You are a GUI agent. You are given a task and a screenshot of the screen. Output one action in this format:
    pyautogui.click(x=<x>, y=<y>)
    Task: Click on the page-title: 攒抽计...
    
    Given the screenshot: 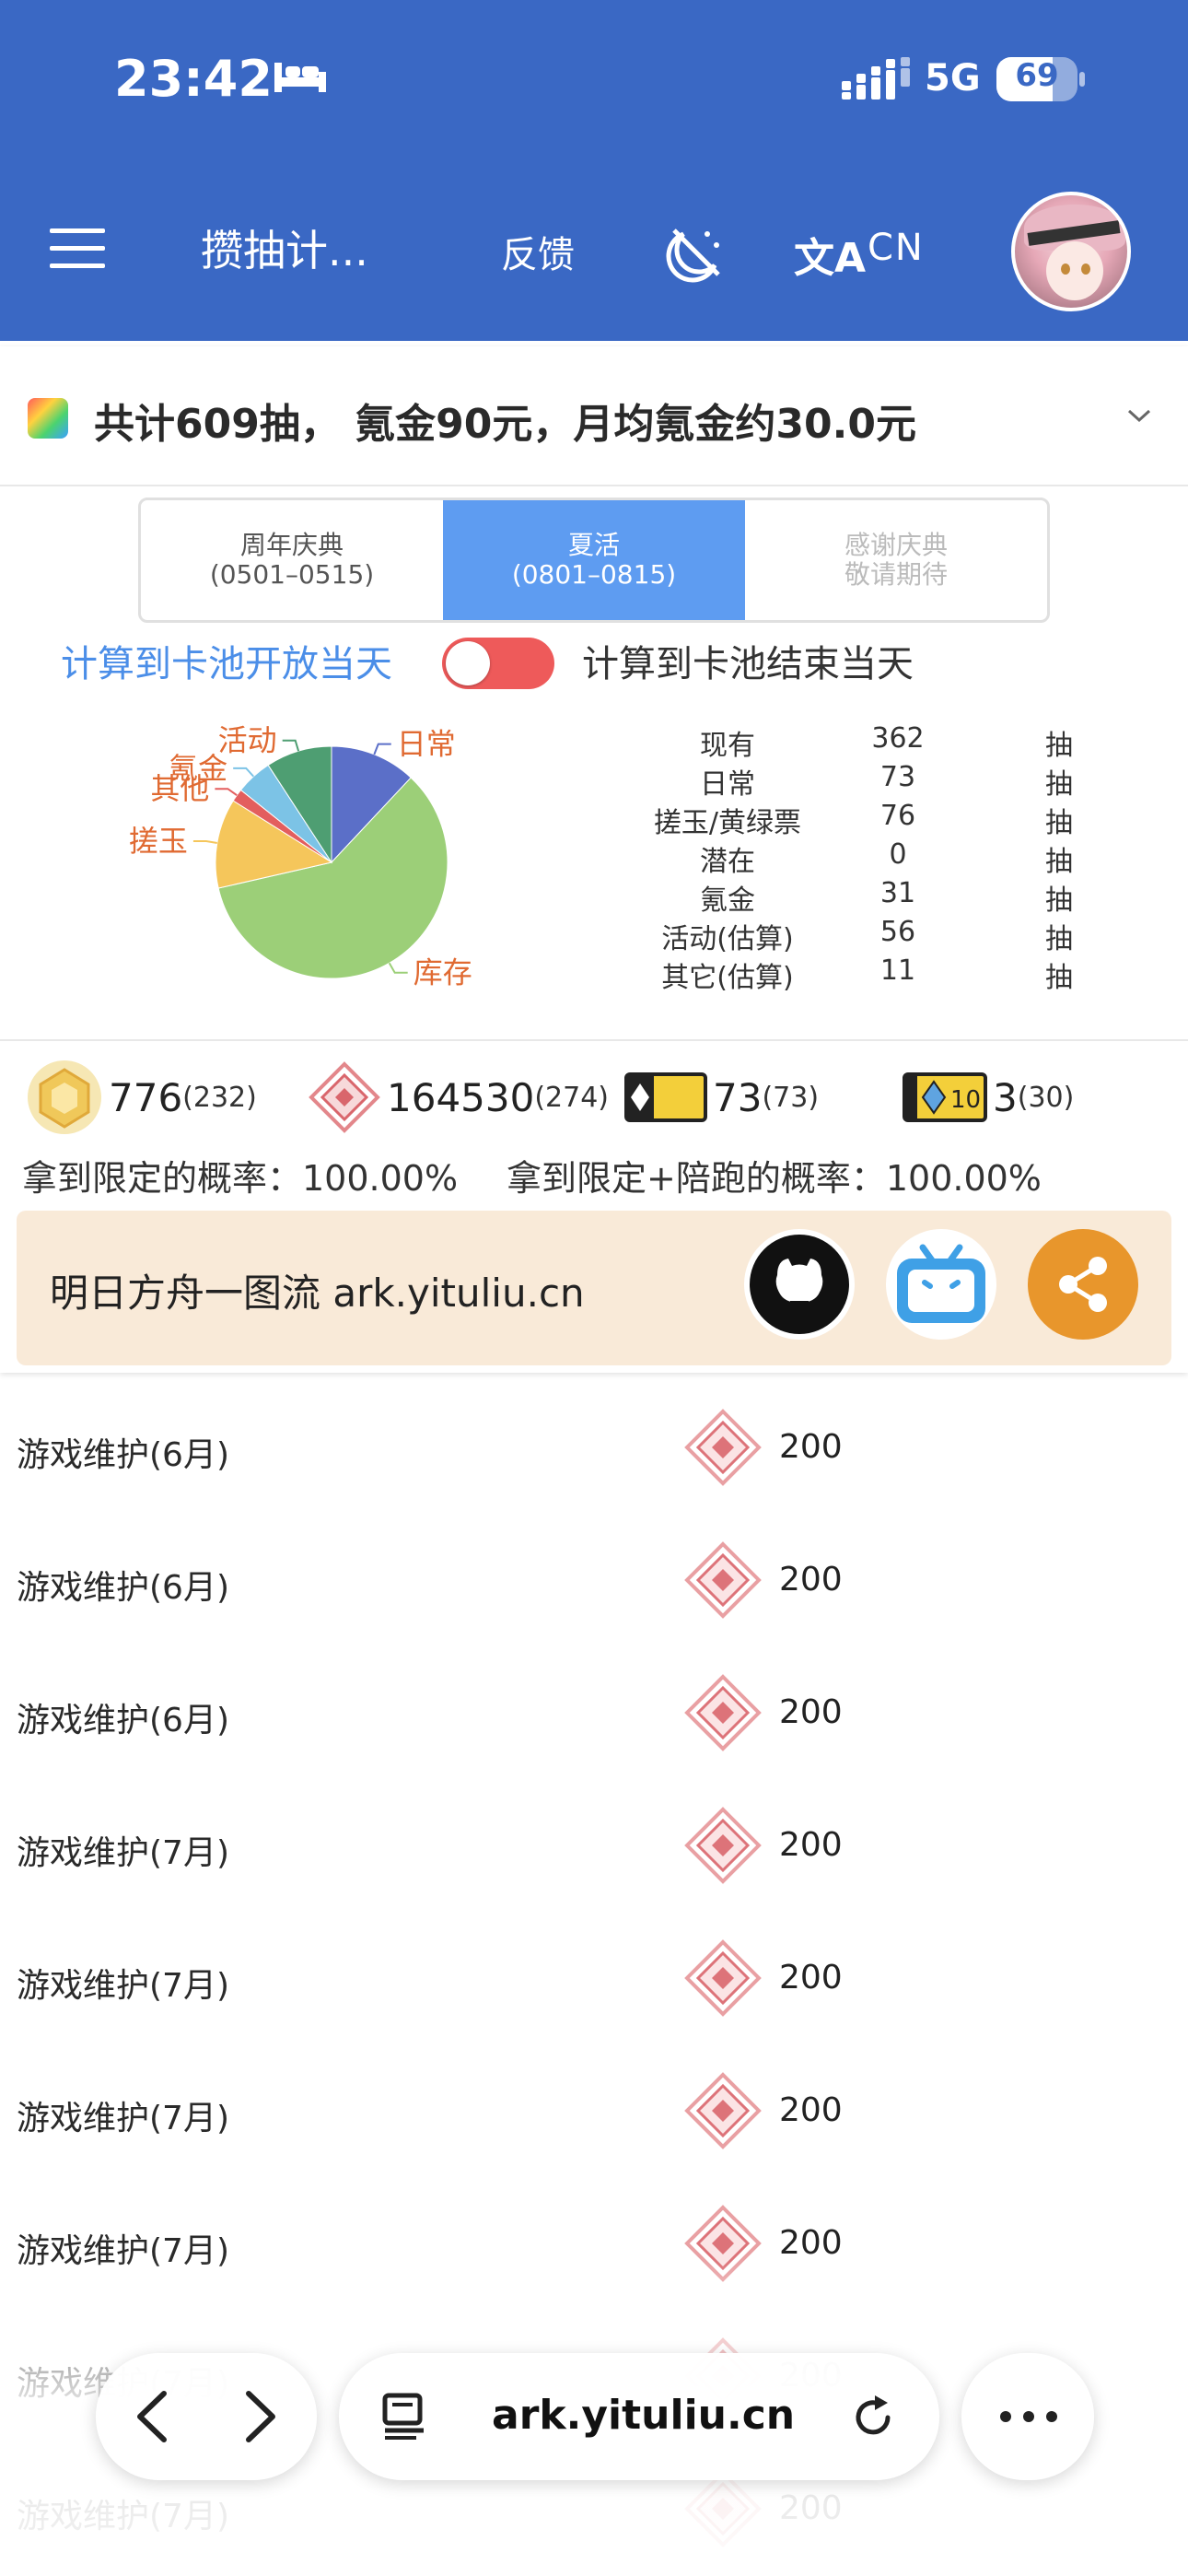 What is the action you would take?
    pyautogui.click(x=284, y=250)
    